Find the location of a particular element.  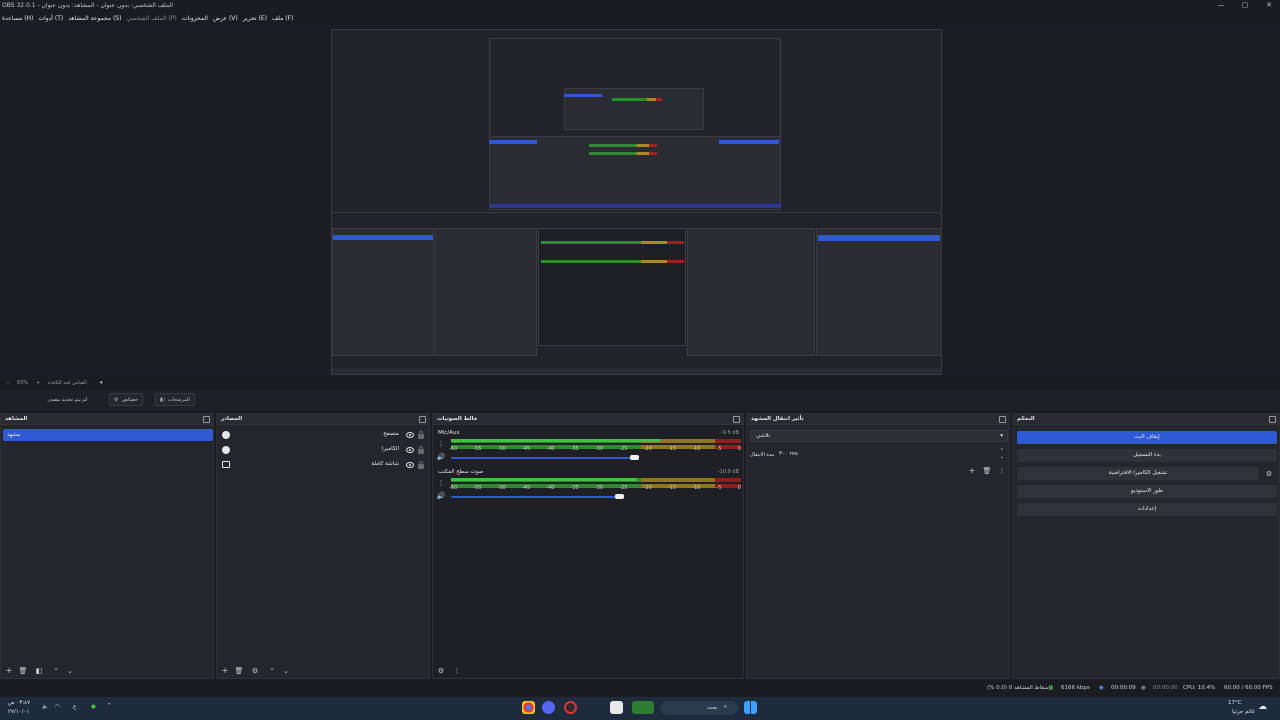

menu-edit: تحرير (E) is located at coordinates (255, 18).